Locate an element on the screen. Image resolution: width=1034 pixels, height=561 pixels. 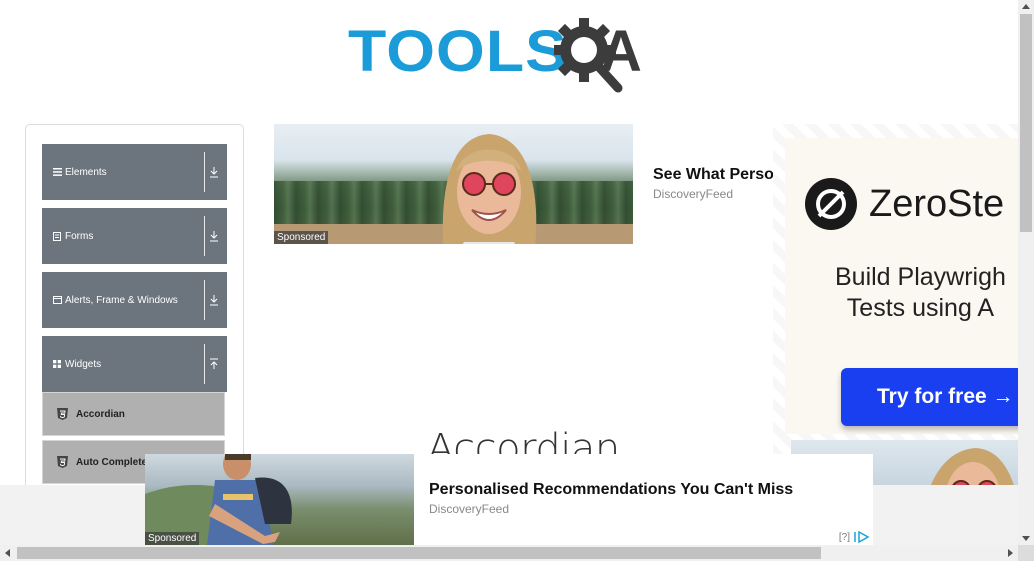
group-alerts-frame-windows: Alerts, Frame & Windows is located at coordinates (134, 300).